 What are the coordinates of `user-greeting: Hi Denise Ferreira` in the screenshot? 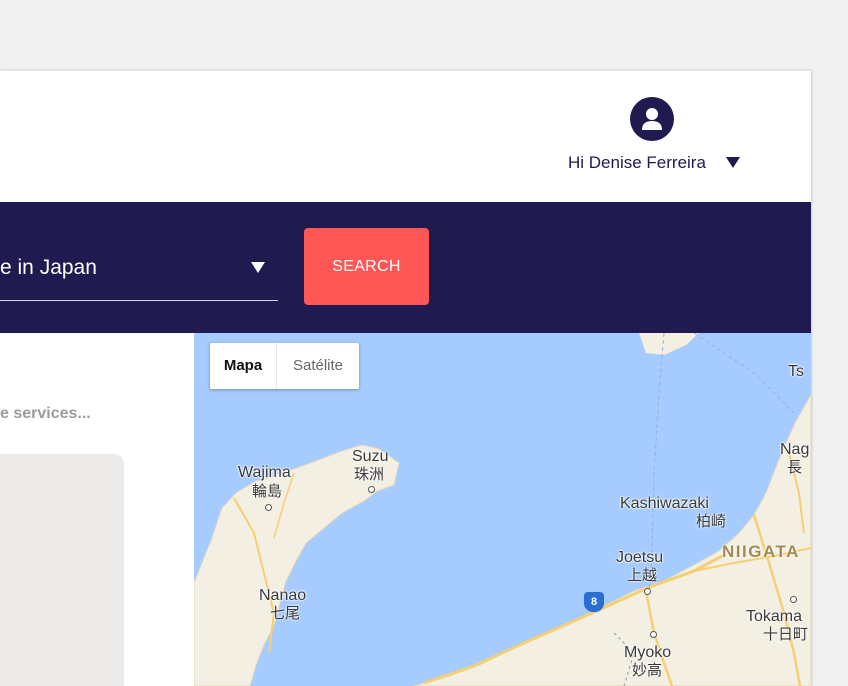 It's located at (637, 163).